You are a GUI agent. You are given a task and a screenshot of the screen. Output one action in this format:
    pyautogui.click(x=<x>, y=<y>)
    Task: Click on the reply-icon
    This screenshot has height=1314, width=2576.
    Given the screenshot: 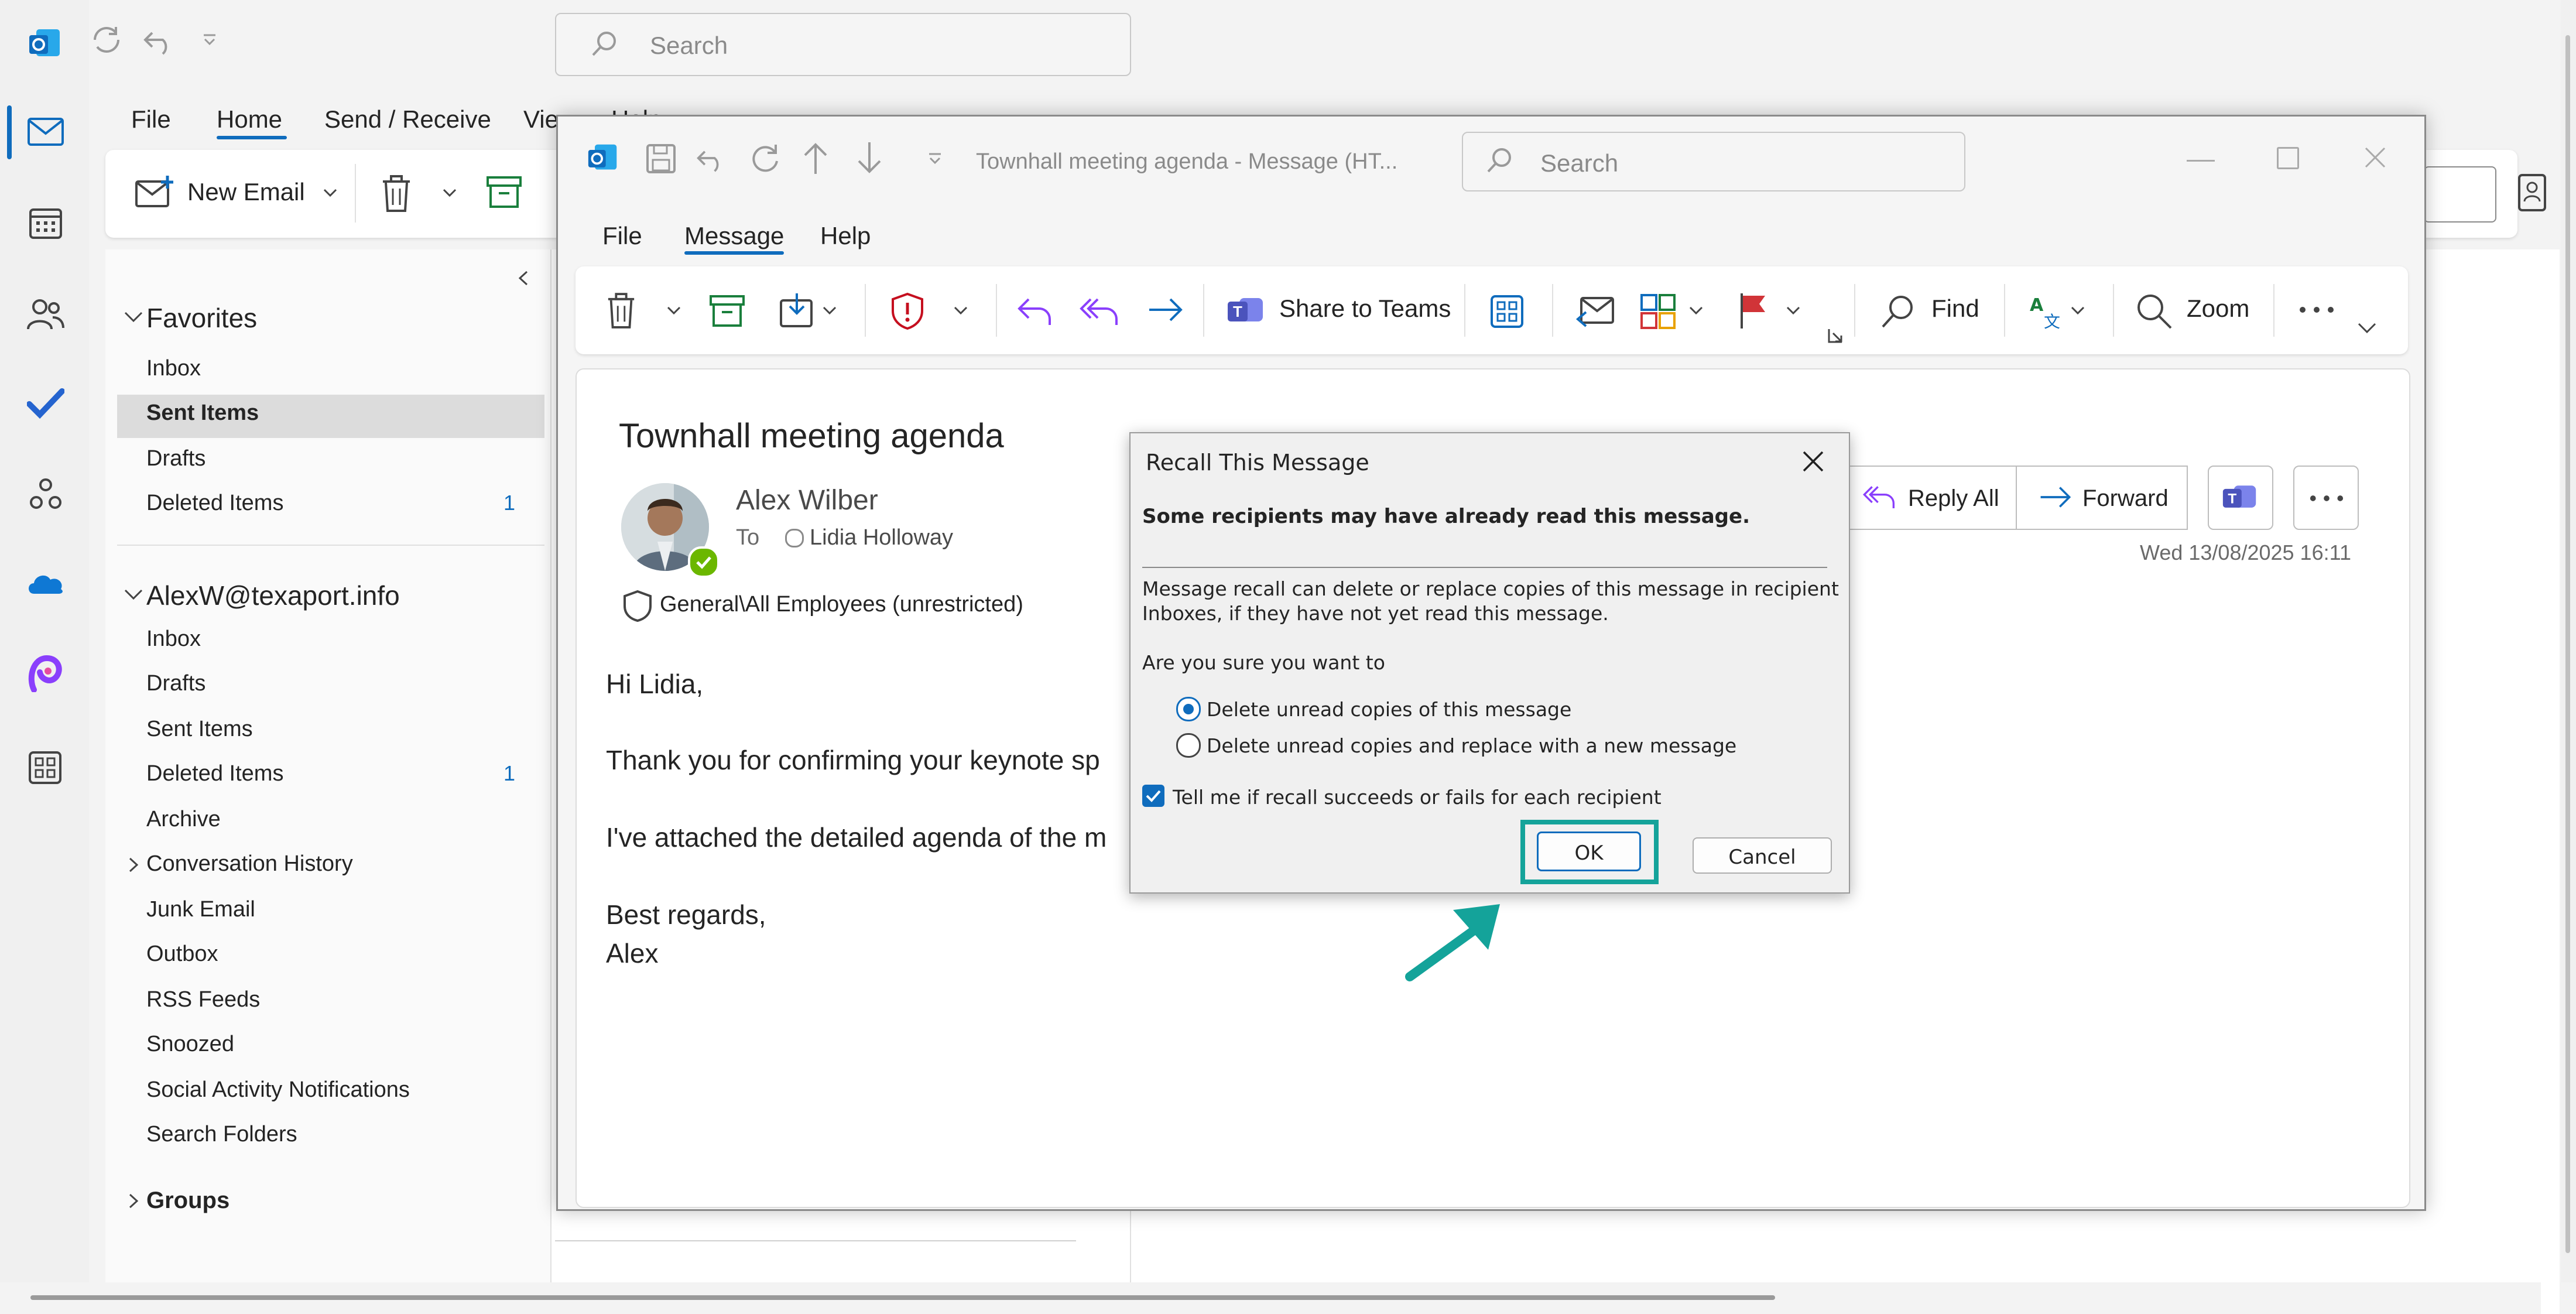 What is the action you would take?
    pyautogui.click(x=1034, y=311)
    